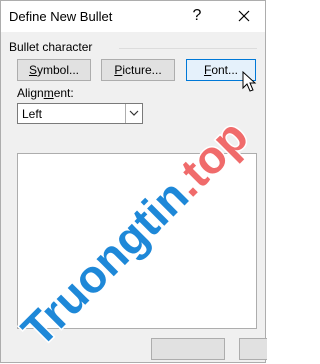 The width and height of the screenshot is (320, 364). Describe the element at coordinates (61, 16) in the screenshot. I see `dialog-title: Define New Bullet` at that location.